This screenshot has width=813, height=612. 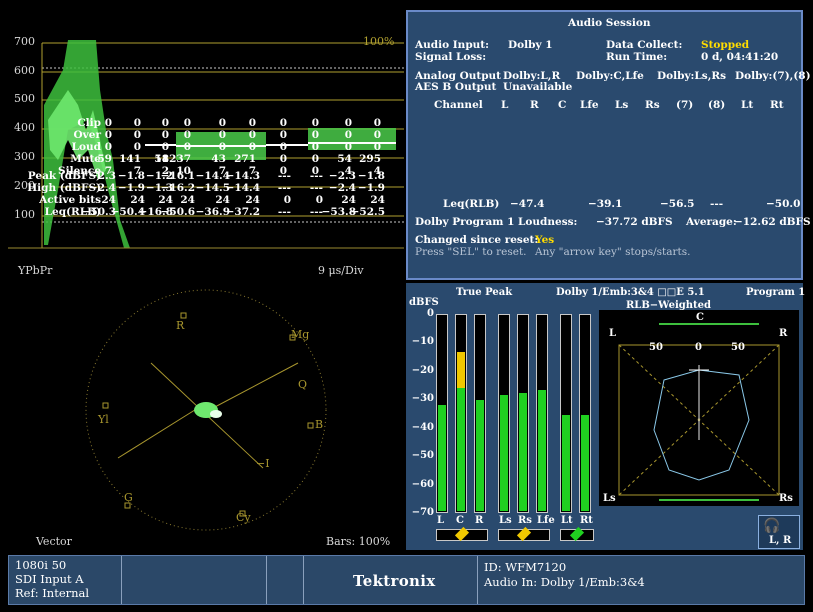 What do you see at coordinates (717, 105) in the screenshot?
I see `column-header: (8)` at bounding box center [717, 105].